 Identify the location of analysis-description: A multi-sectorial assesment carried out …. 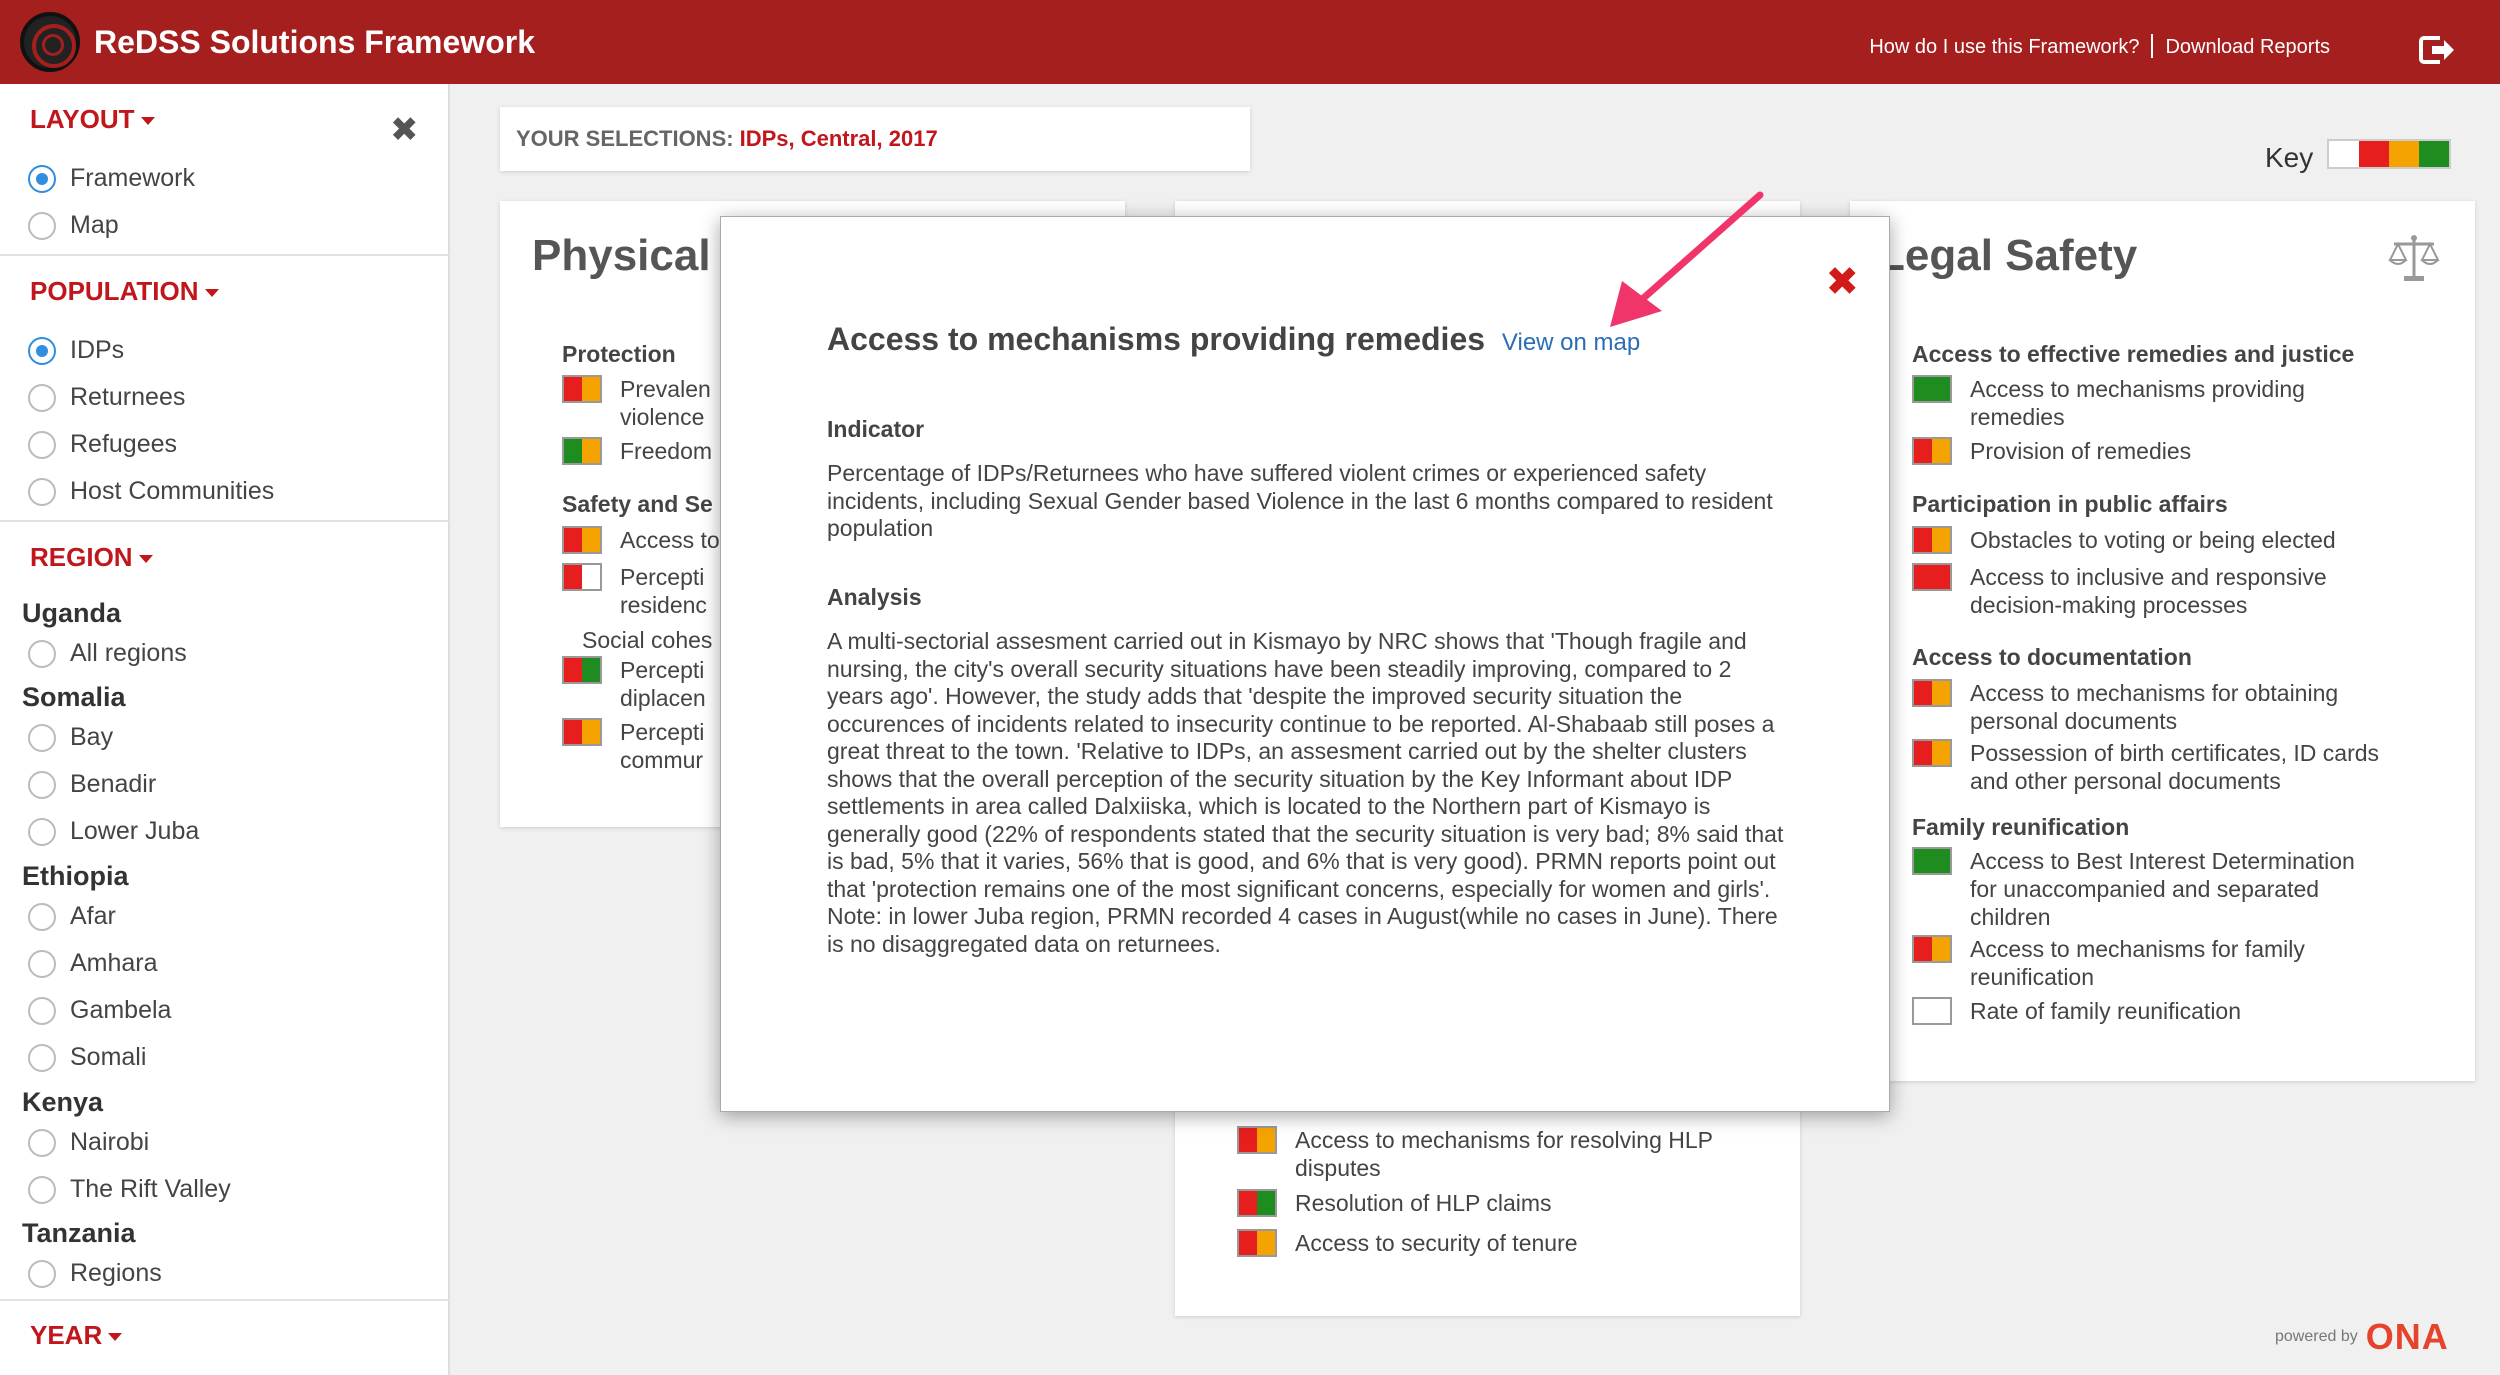
(1305, 792).